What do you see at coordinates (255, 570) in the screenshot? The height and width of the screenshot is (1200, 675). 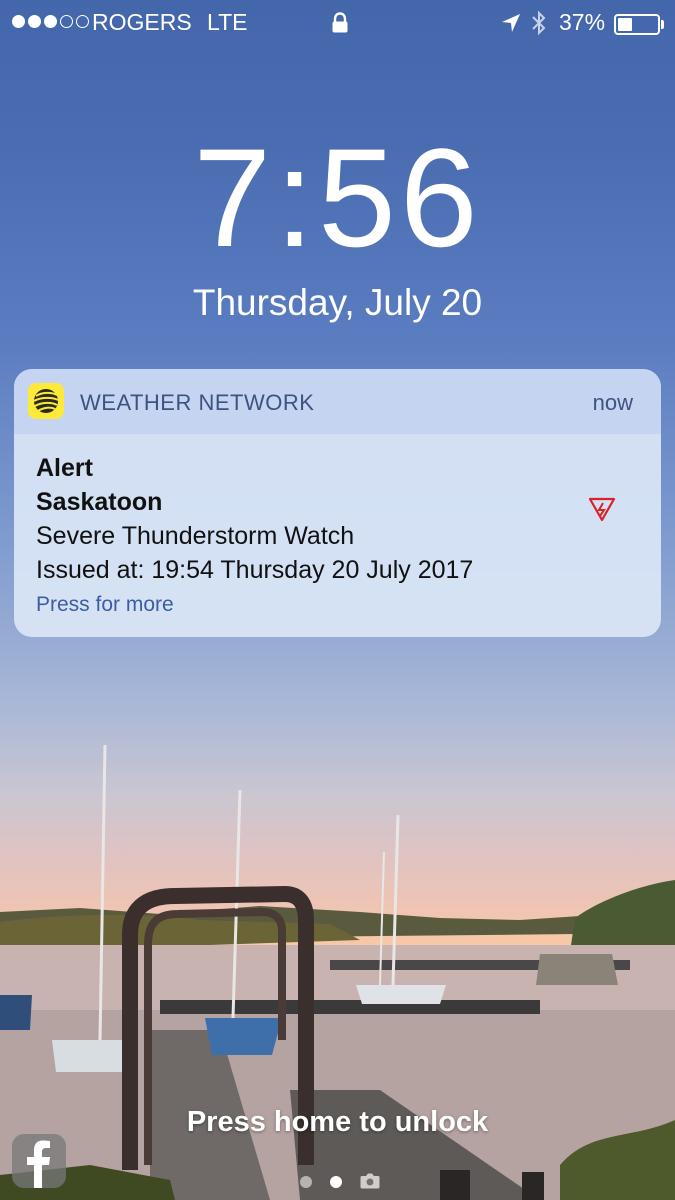 I see `notification-issued-time: Issued at: 19:54 Thursday 20 July 2017` at bounding box center [255, 570].